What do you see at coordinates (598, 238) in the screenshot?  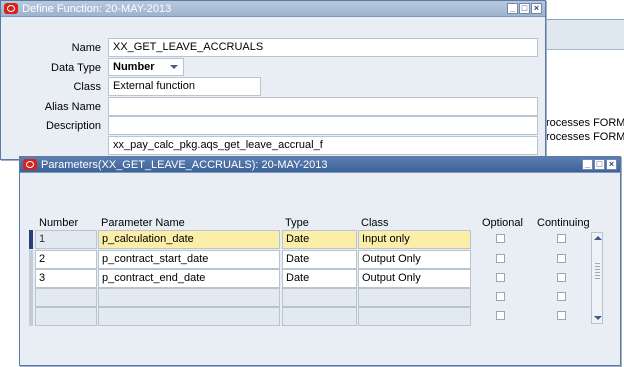 I see `scroll-up-icon` at bounding box center [598, 238].